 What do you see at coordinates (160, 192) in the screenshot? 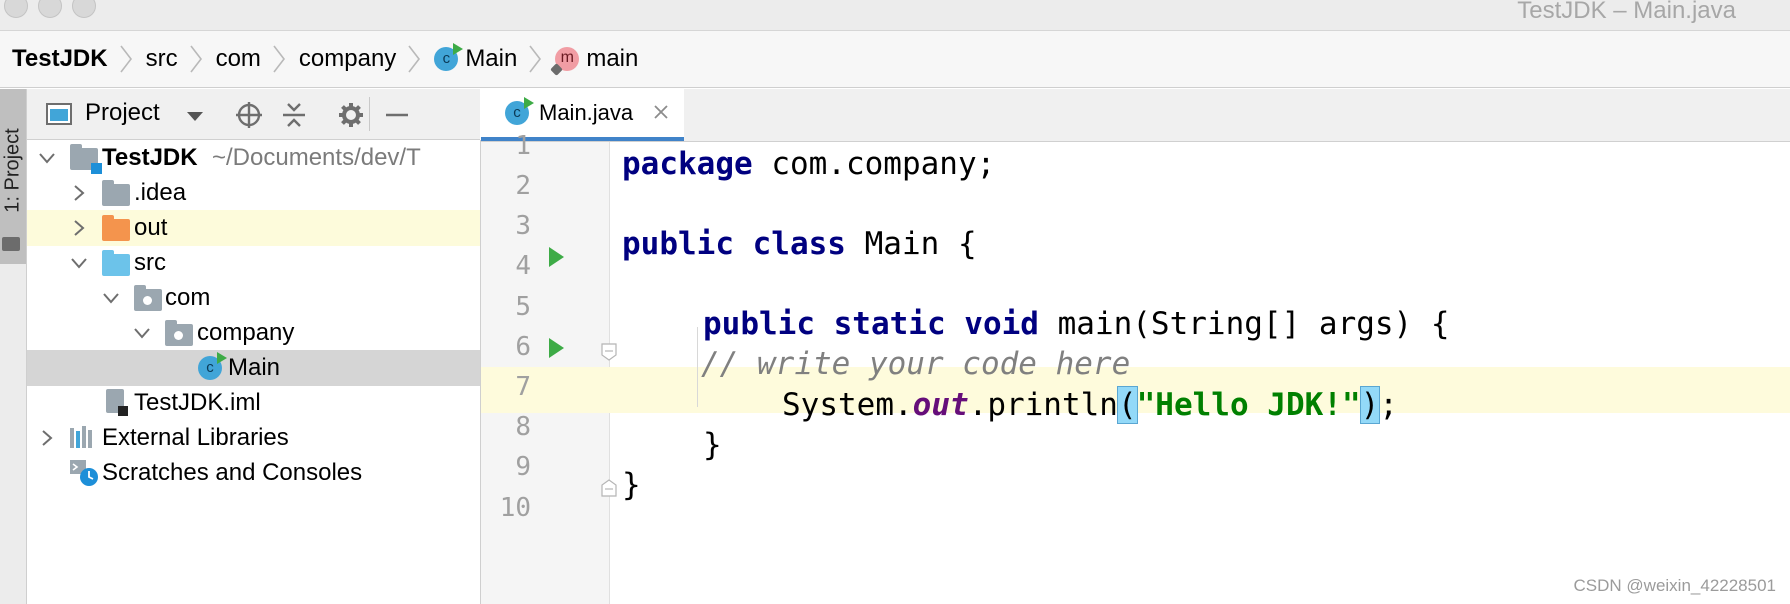
I see `tree-item-label: .idea` at bounding box center [160, 192].